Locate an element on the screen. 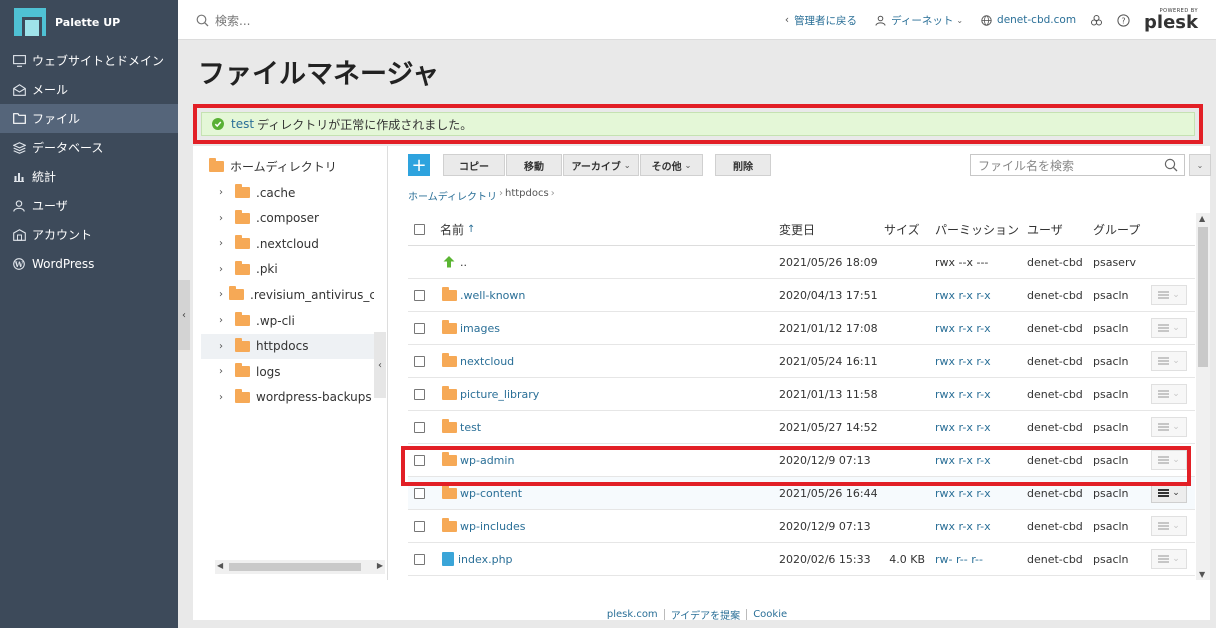 The height and width of the screenshot is (628, 1216). tree-item: › .wp-cli is located at coordinates (287, 320).